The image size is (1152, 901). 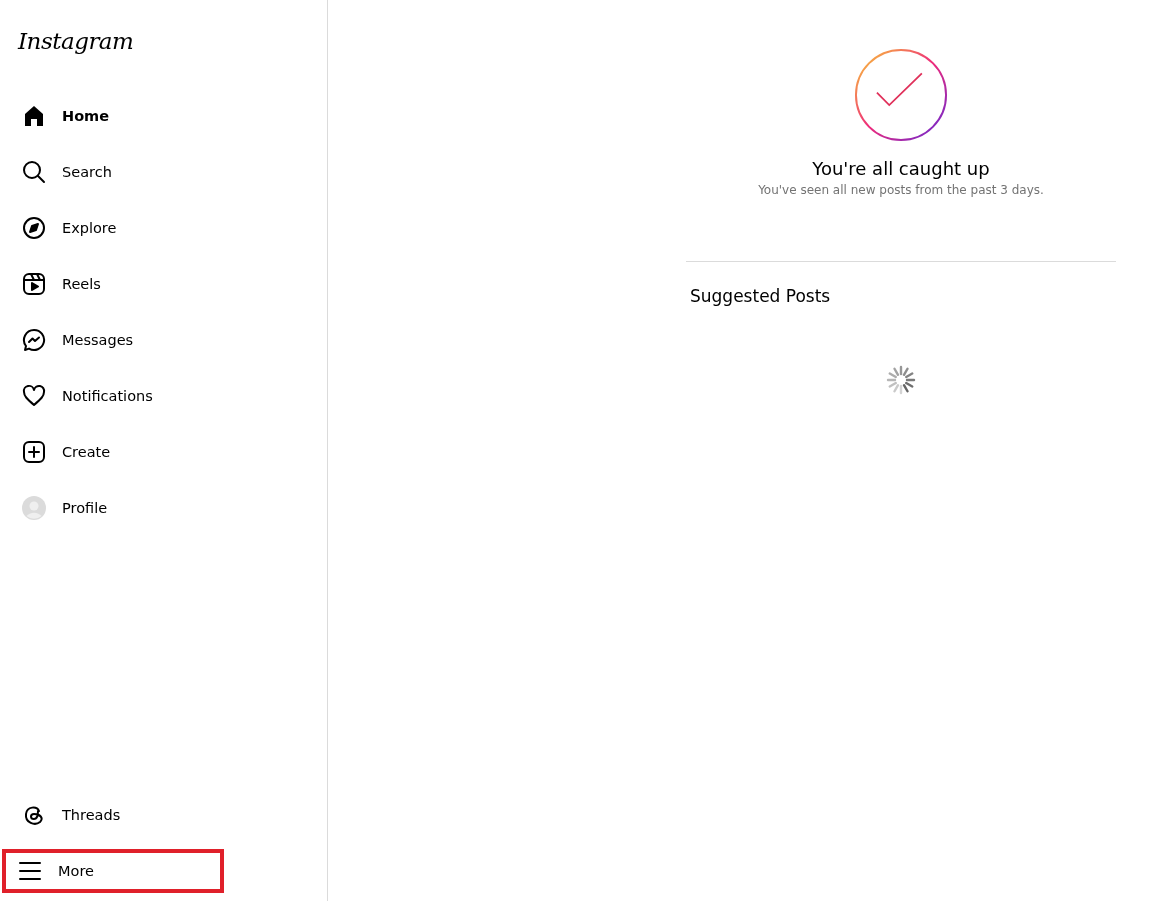 What do you see at coordinates (87, 172) in the screenshot?
I see `nav-label: Search` at bounding box center [87, 172].